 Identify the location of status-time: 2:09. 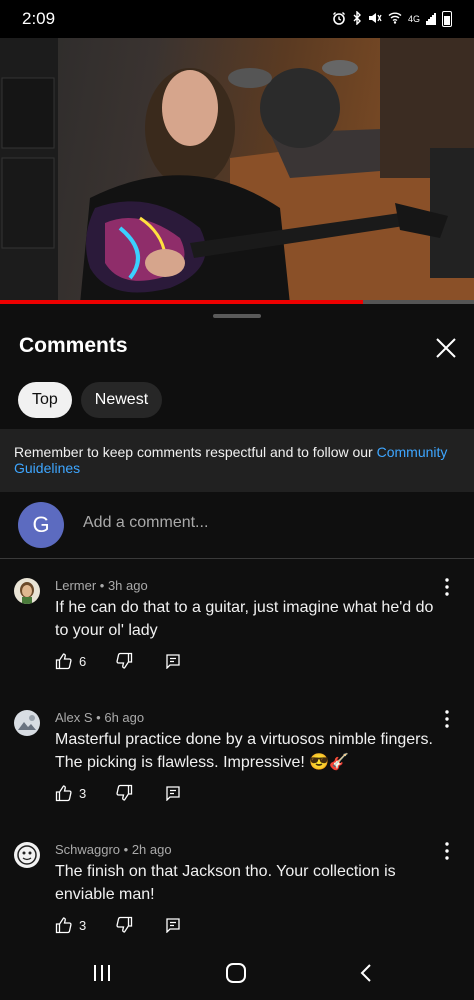
(39, 18).